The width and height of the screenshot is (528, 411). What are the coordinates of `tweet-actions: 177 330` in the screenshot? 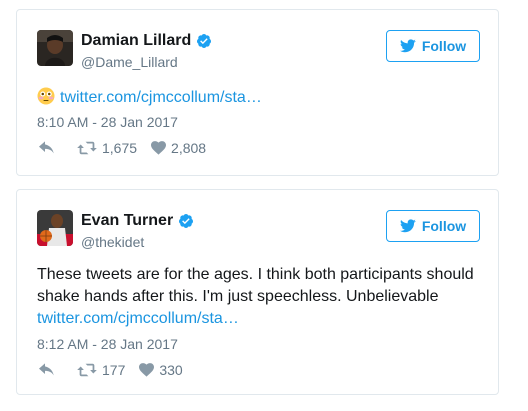 It's located at (111, 370).